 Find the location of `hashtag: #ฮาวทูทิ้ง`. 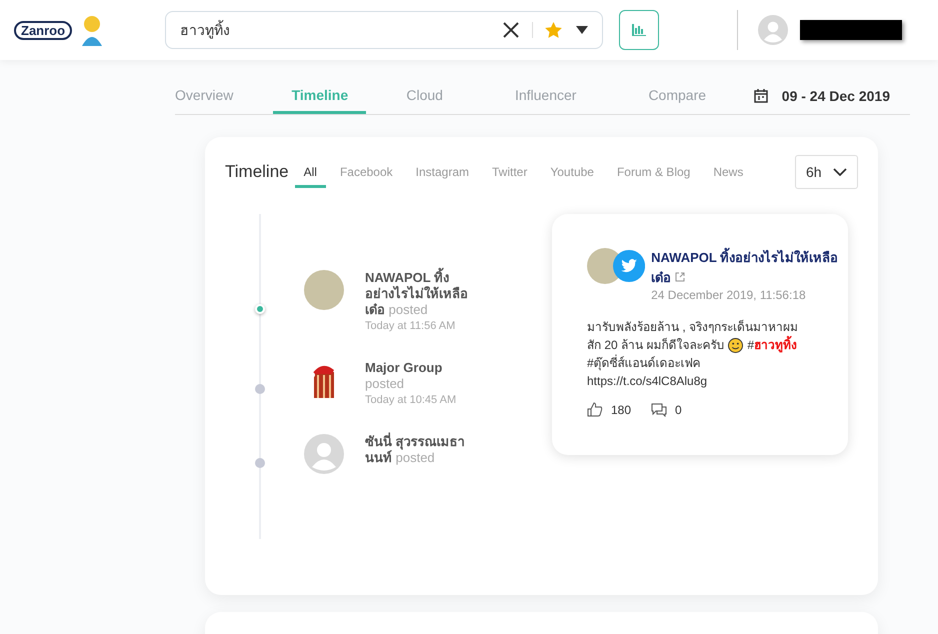

hashtag: #ฮาวทูทิ้ง is located at coordinates (772, 345).